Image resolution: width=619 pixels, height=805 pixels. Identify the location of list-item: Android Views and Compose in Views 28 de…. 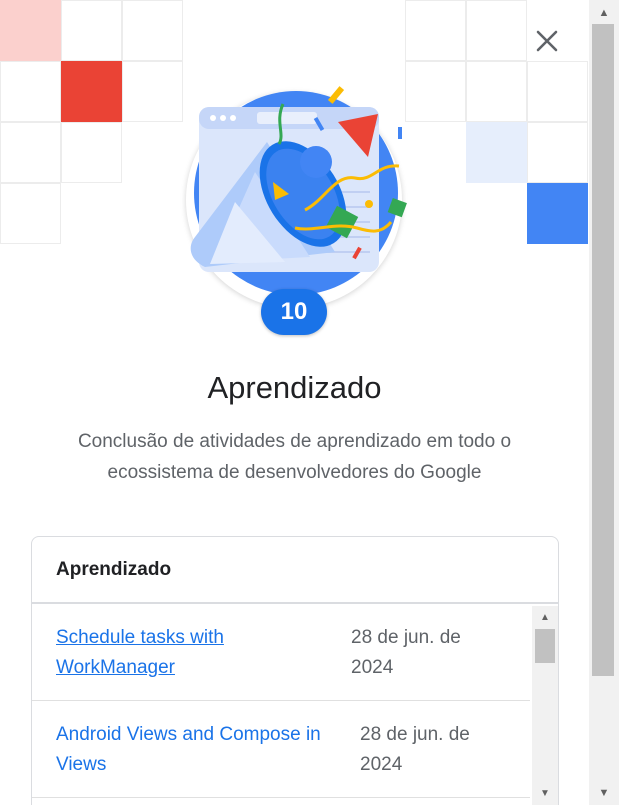
(281, 749).